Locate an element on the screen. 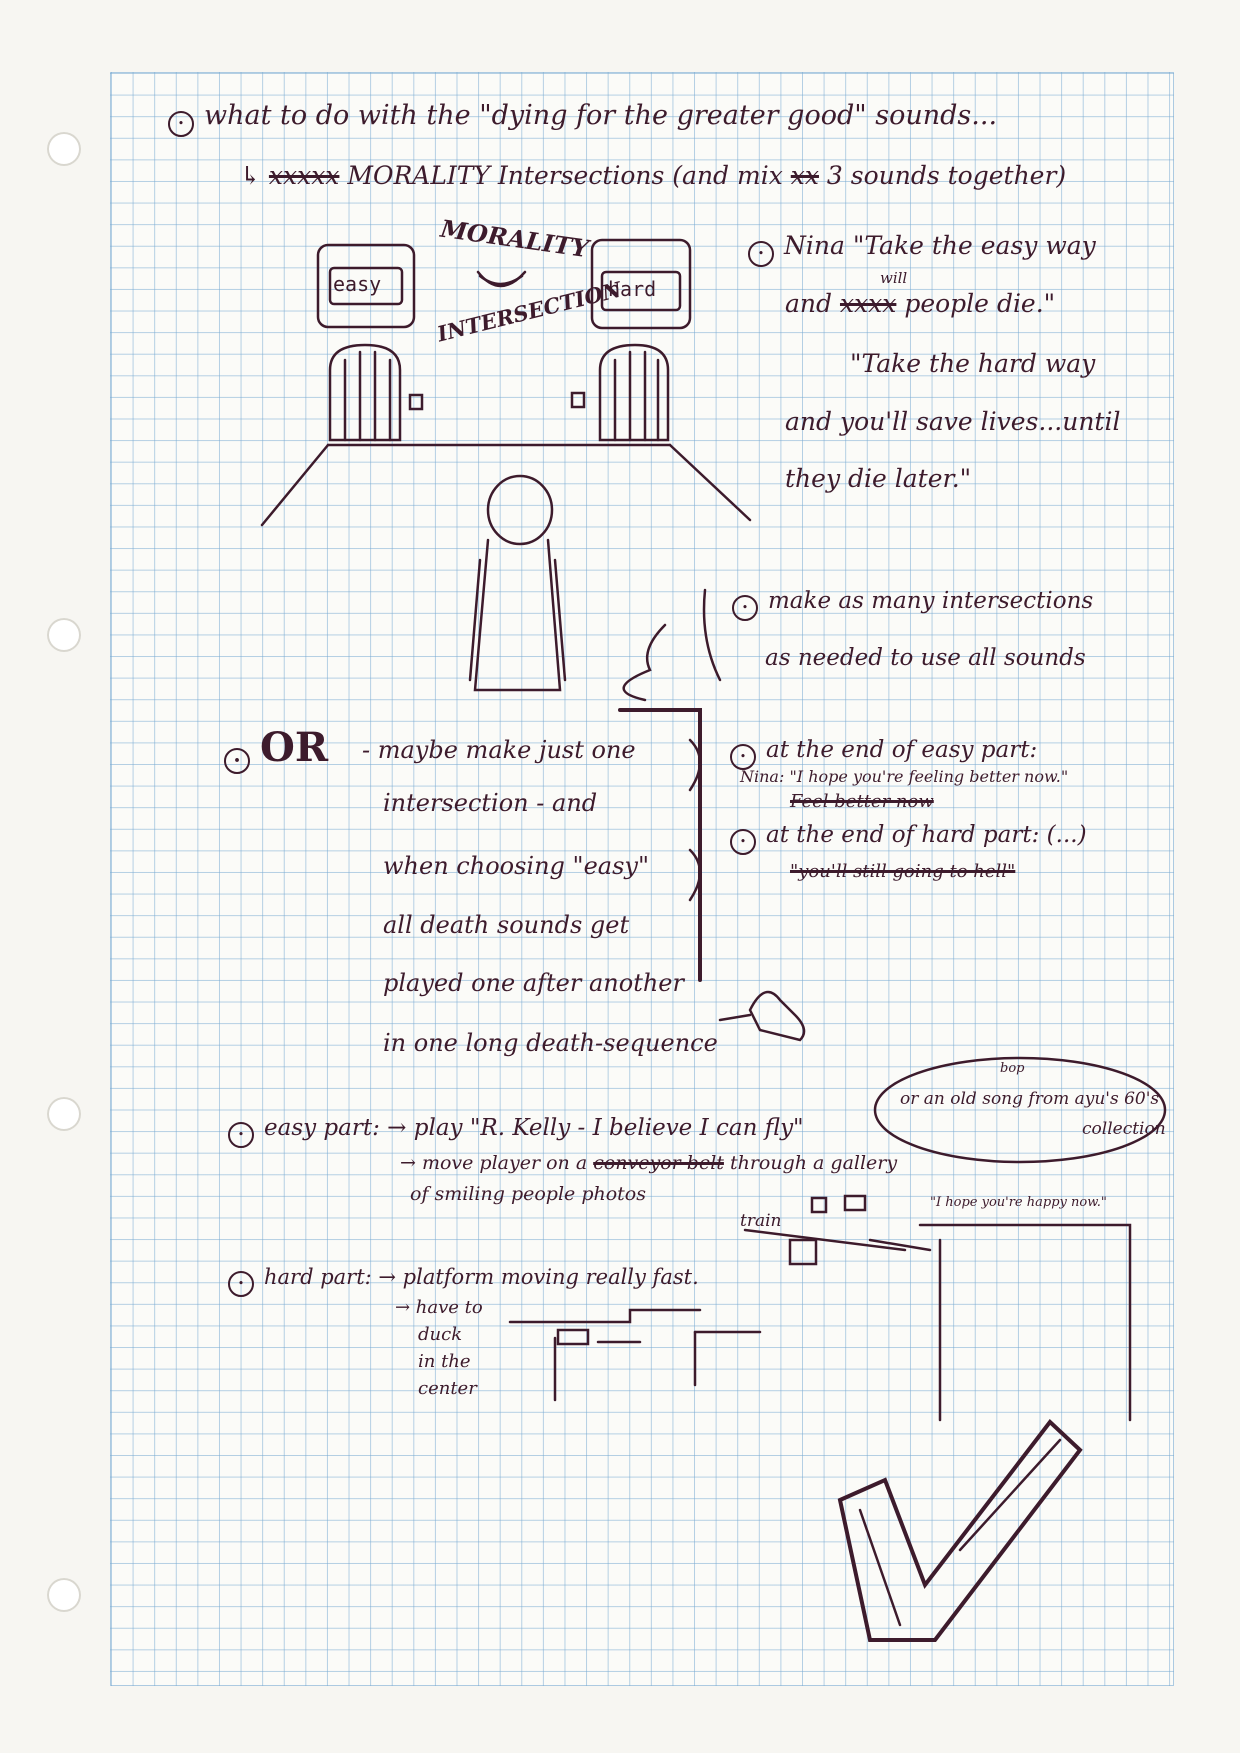 Image resolution: width=1240 pixels, height=1753 pixels. nina-quote-line-5: they die later." is located at coordinates (878, 478).